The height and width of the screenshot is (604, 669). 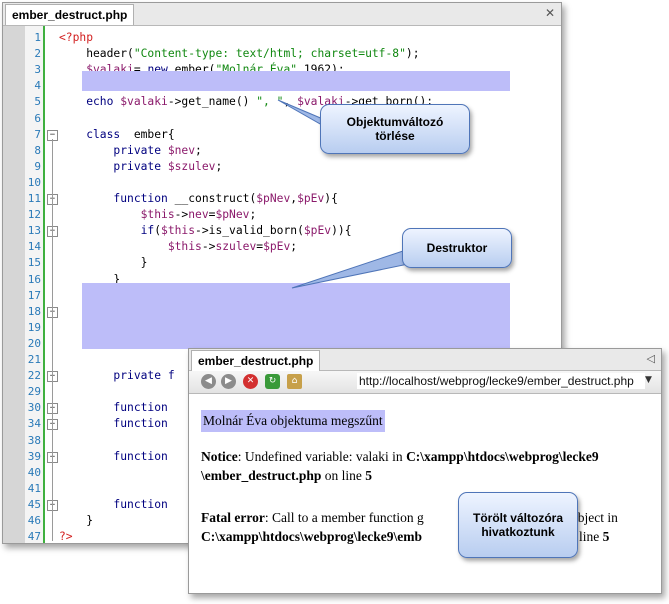 What do you see at coordinates (425, 360) in the screenshot?
I see `browser-tab-bar: ember_destruct.php ◁` at bounding box center [425, 360].